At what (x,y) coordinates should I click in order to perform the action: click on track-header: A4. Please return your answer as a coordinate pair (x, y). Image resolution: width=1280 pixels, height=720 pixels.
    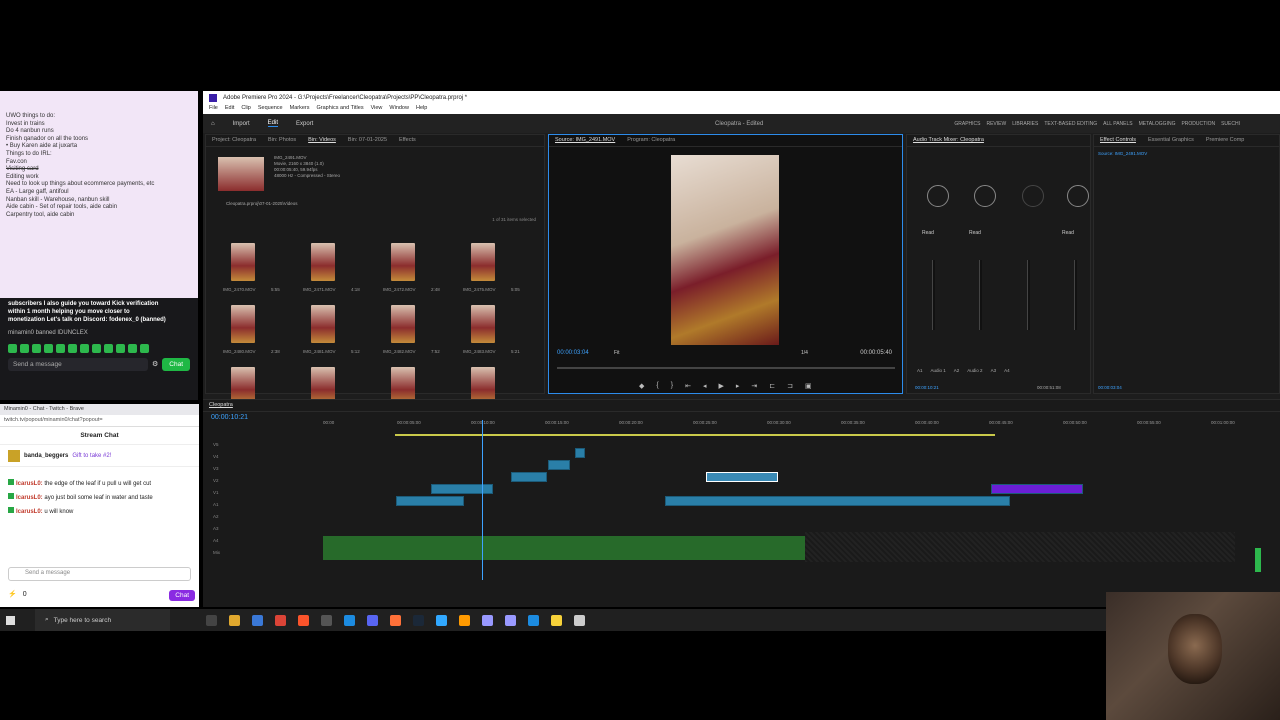
    Looking at the image, I should click on (216, 540).